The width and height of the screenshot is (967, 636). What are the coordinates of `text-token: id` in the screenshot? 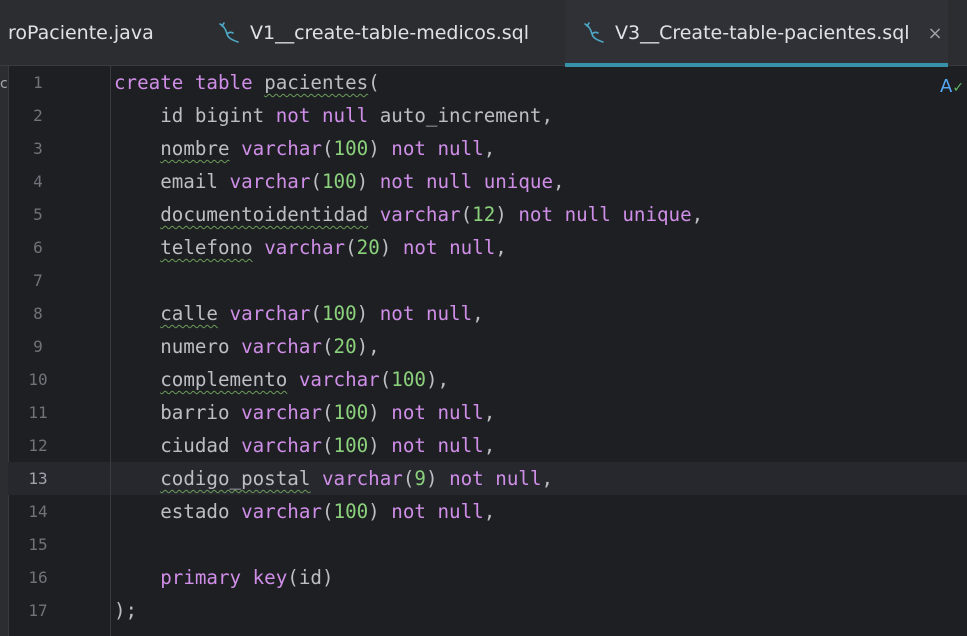 It's located at (154, 115).